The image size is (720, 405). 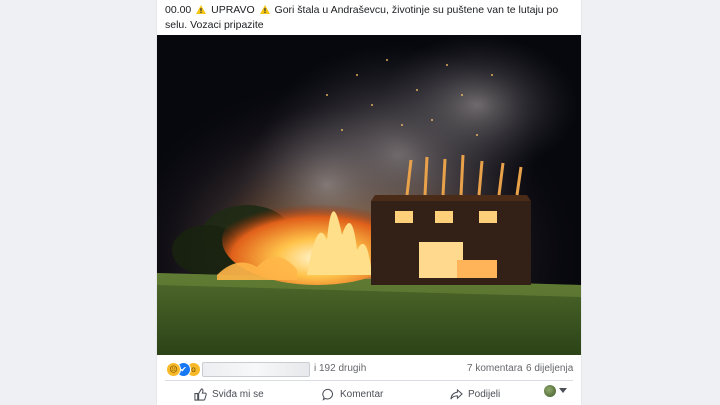 What do you see at coordinates (549, 368) in the screenshot?
I see `shares-count: 6 dijeljenja` at bounding box center [549, 368].